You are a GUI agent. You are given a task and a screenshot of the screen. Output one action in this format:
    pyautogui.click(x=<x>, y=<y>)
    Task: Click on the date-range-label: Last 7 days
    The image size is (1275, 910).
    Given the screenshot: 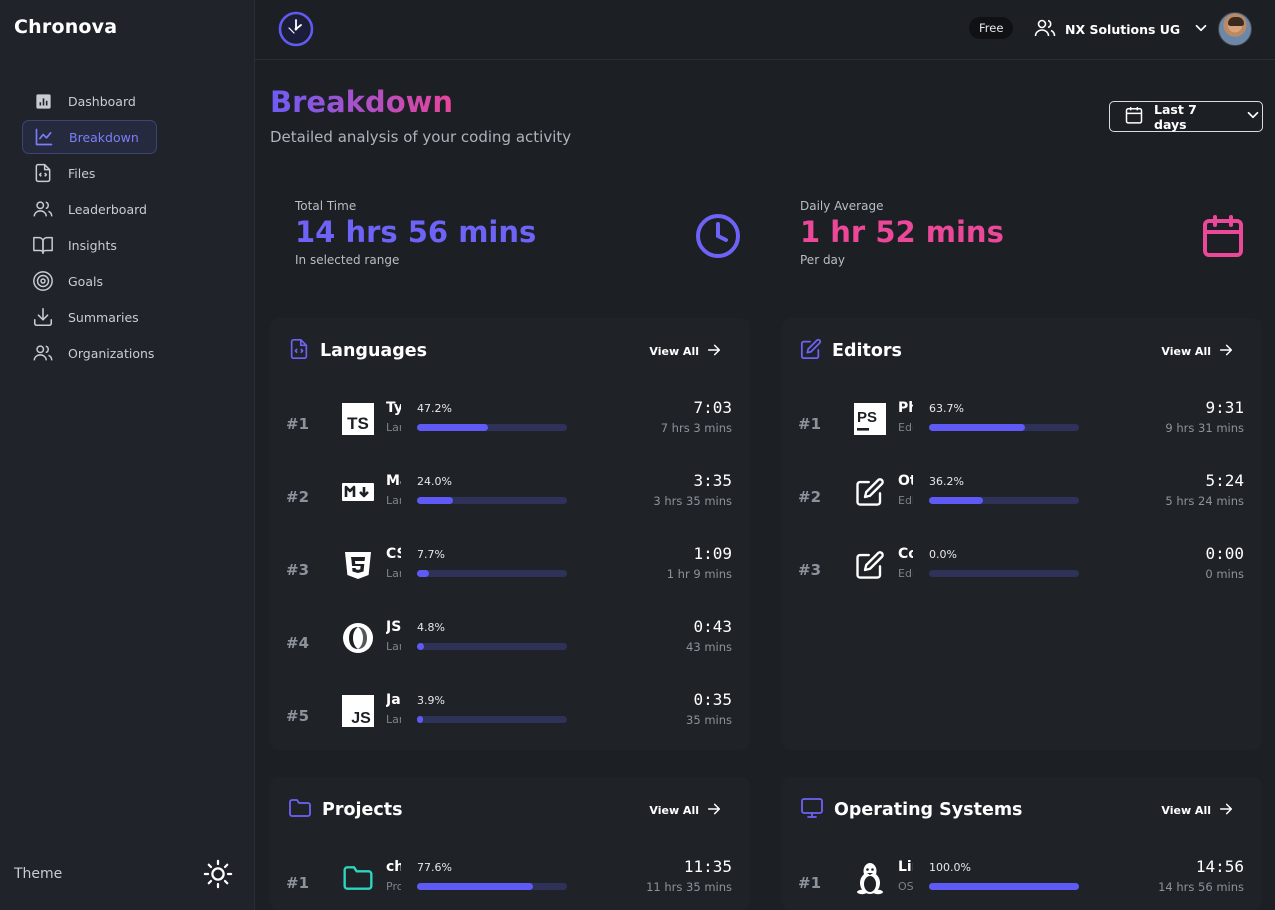 What is the action you would take?
    pyautogui.click(x=1175, y=116)
    